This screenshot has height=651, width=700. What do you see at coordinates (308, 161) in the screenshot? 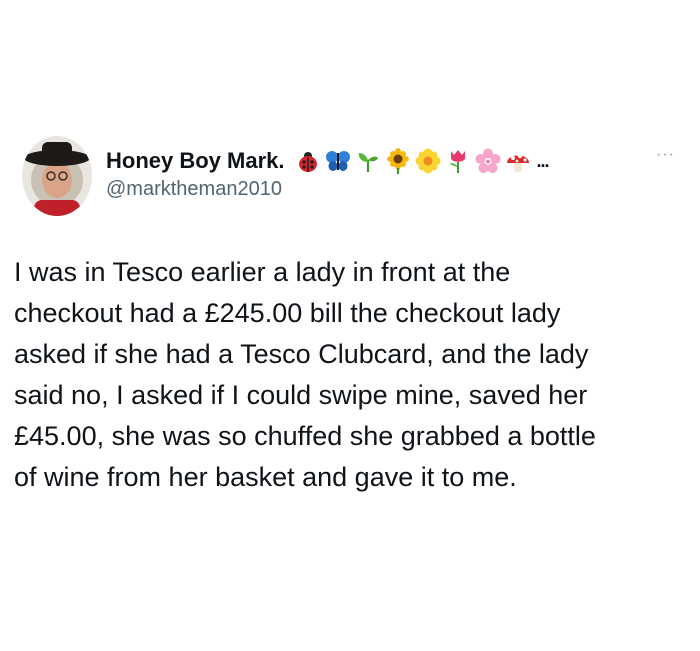
I see `ladybug-icon` at bounding box center [308, 161].